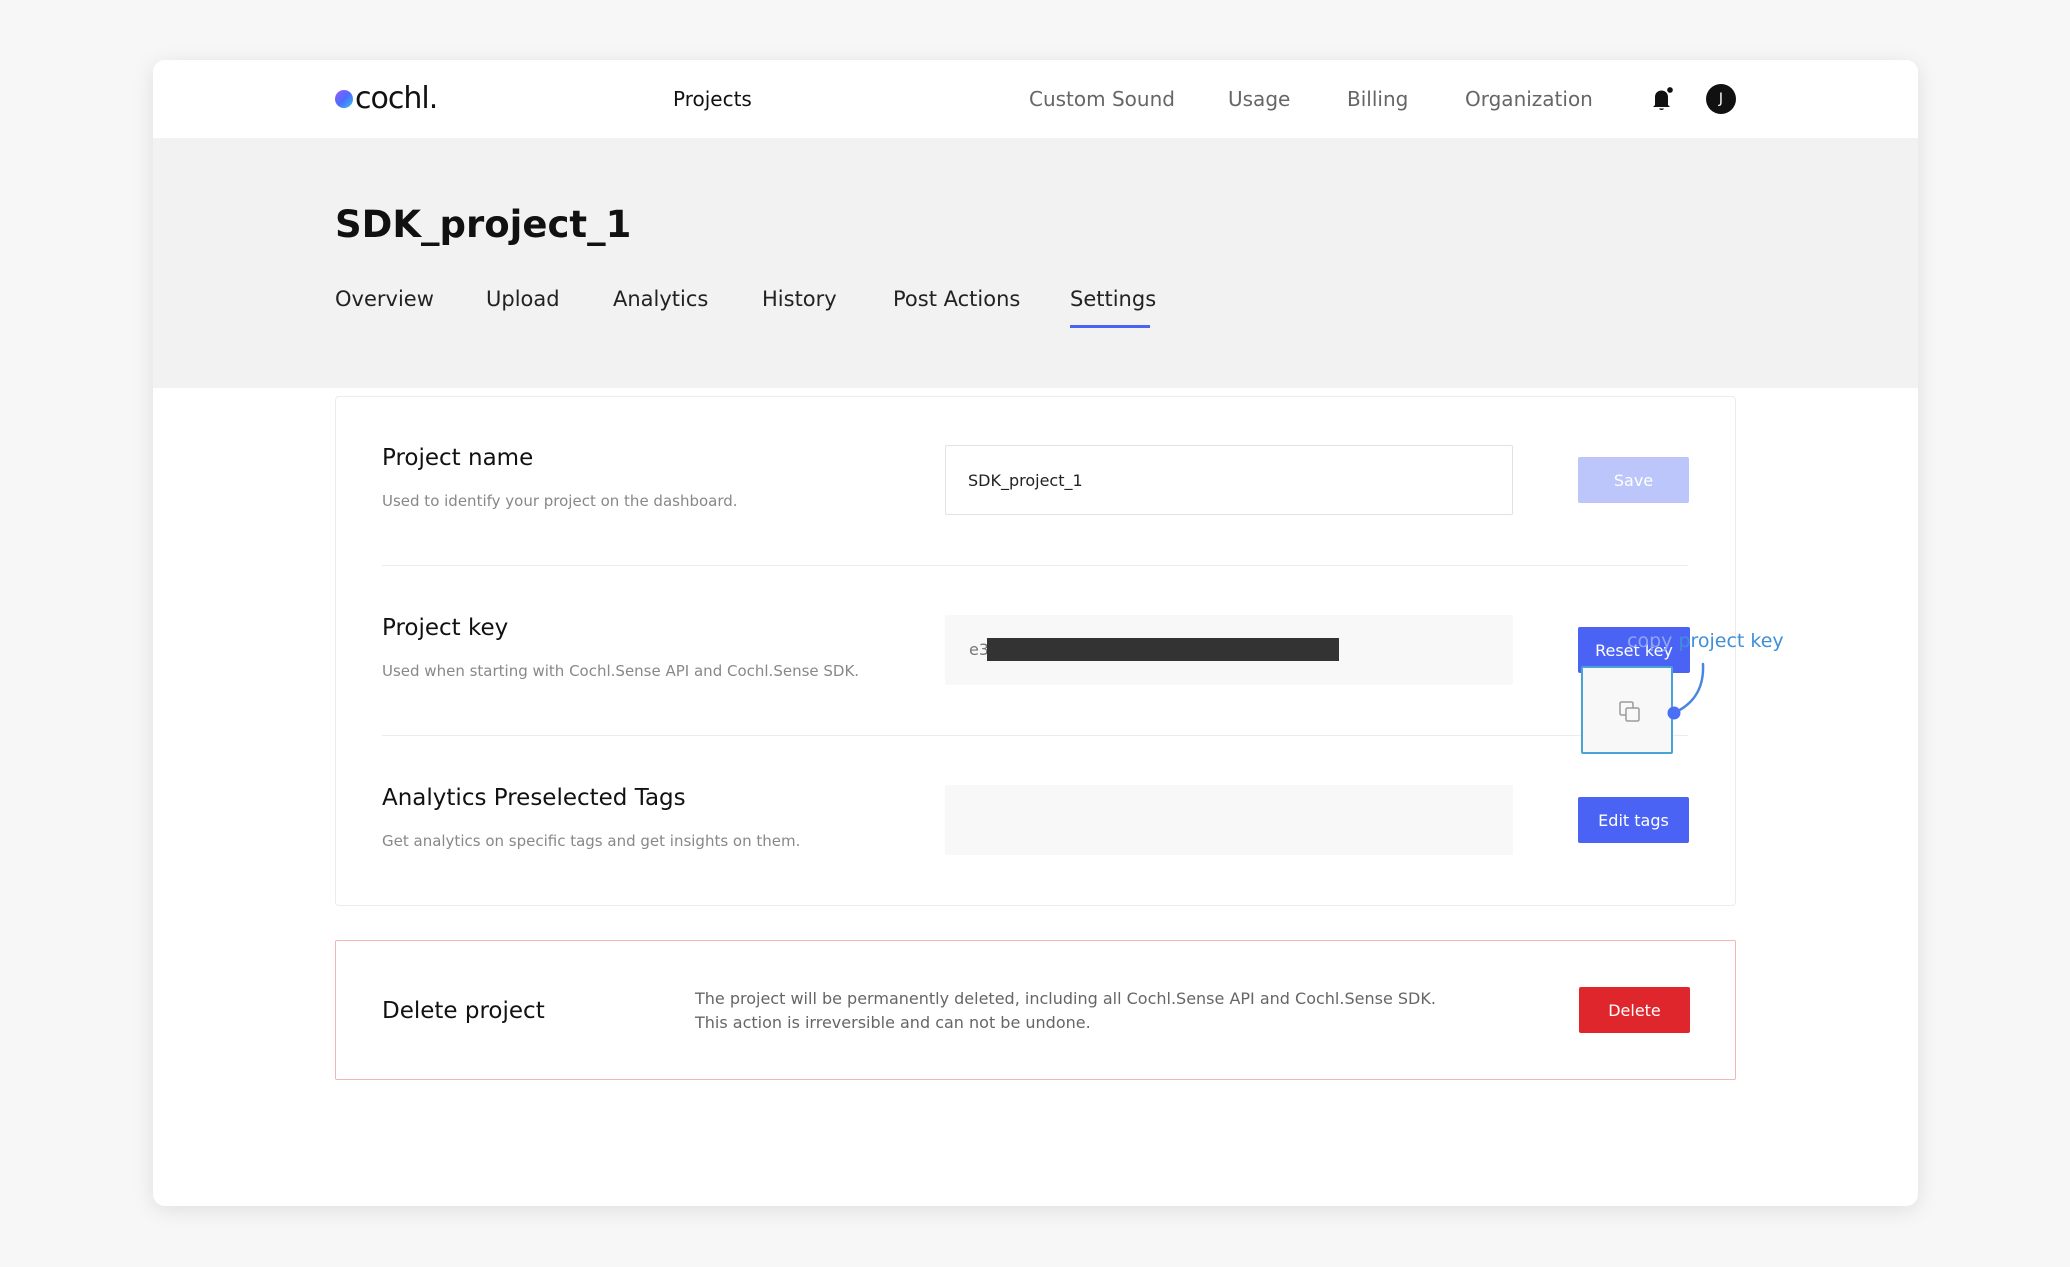  I want to click on tab-settings: Settings, so click(1113, 299).